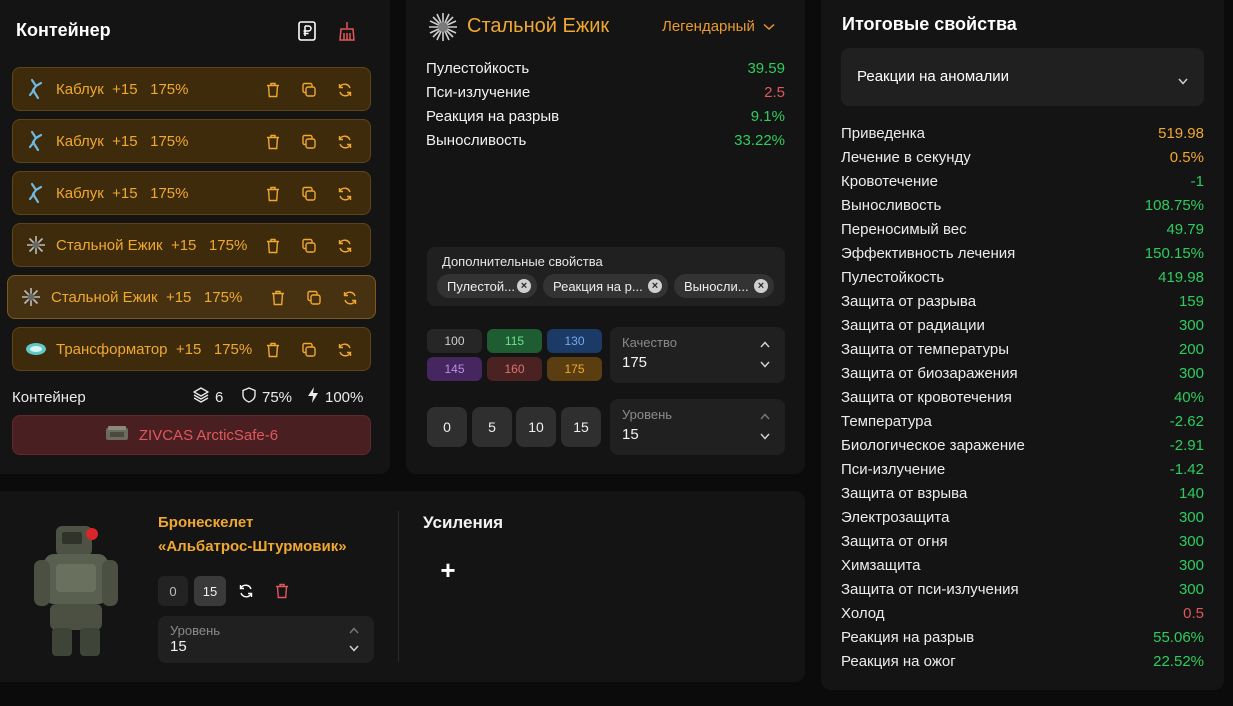  I want to click on add-boost-button: +, so click(448, 570).